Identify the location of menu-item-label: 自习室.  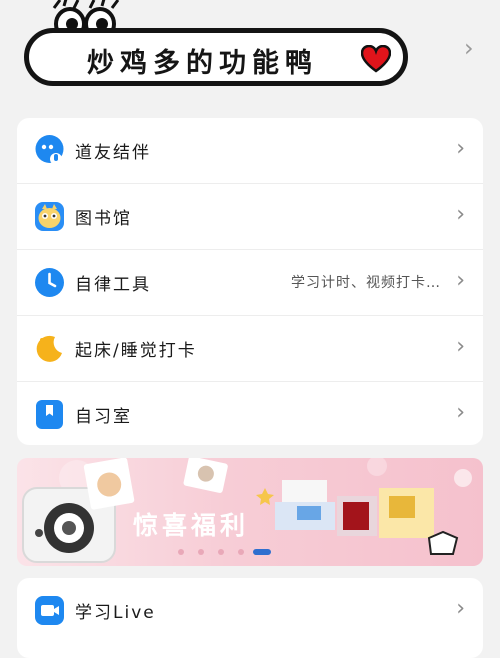
(103, 417).